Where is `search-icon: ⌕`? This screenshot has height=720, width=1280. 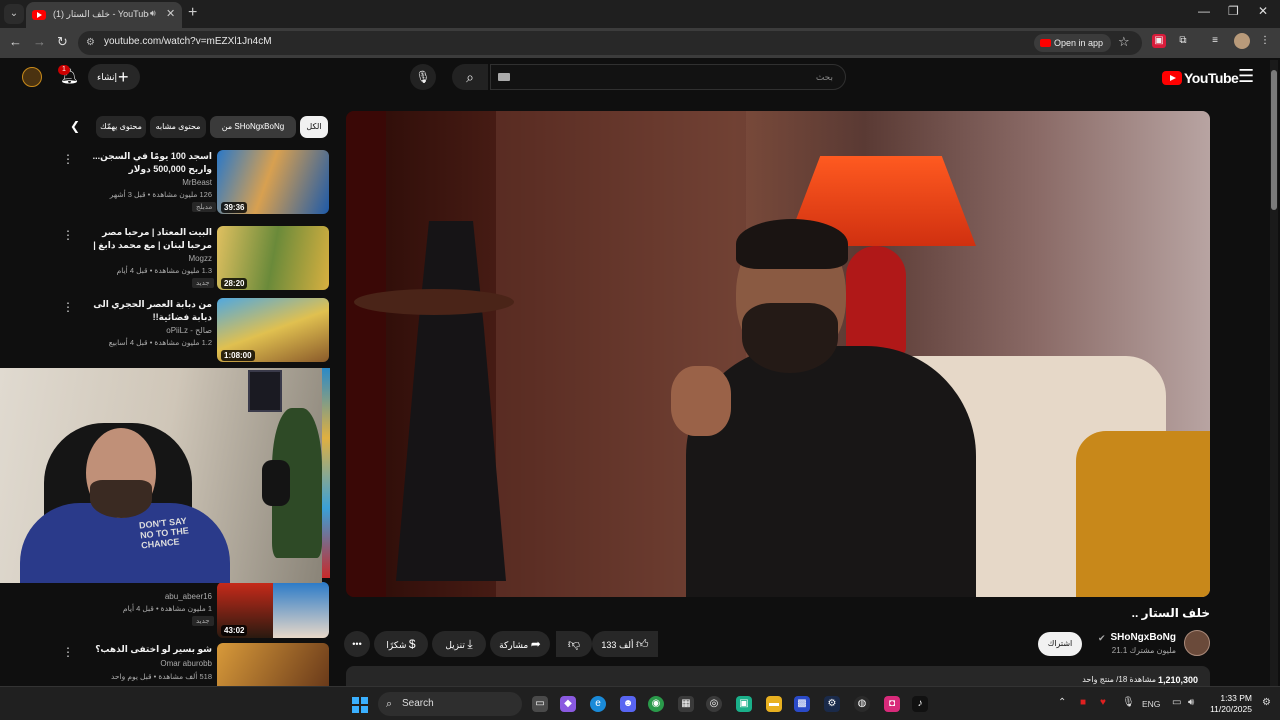
search-icon: ⌕ is located at coordinates (470, 77).